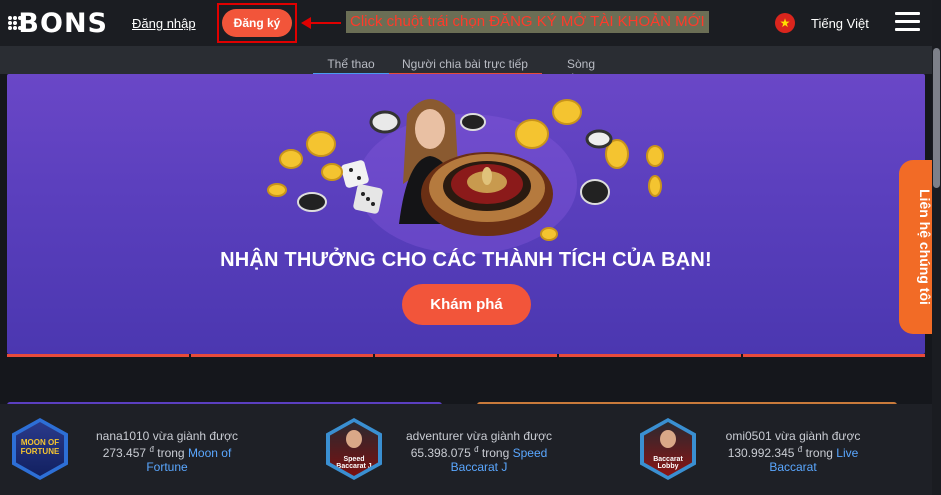 This screenshot has height=495, width=941. What do you see at coordinates (321, 23) in the screenshot?
I see `arrow-left-icon` at bounding box center [321, 23].